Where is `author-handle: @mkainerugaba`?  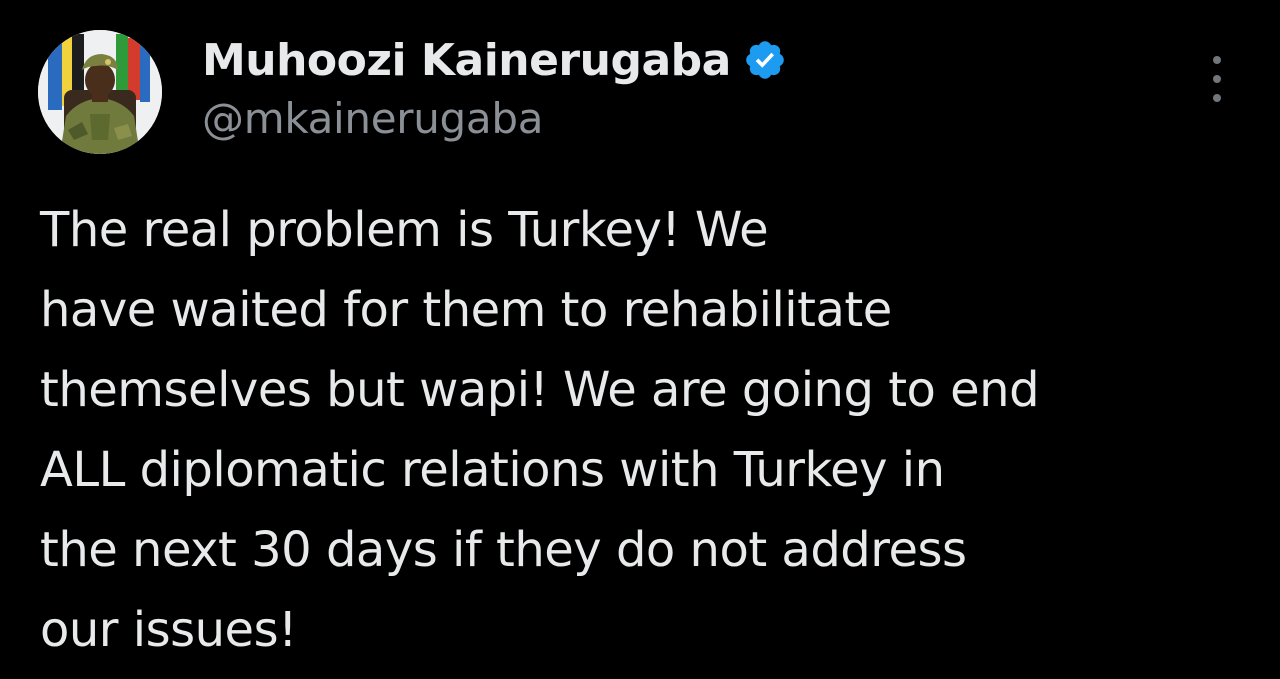
author-handle: @mkainerugaba is located at coordinates (372, 118).